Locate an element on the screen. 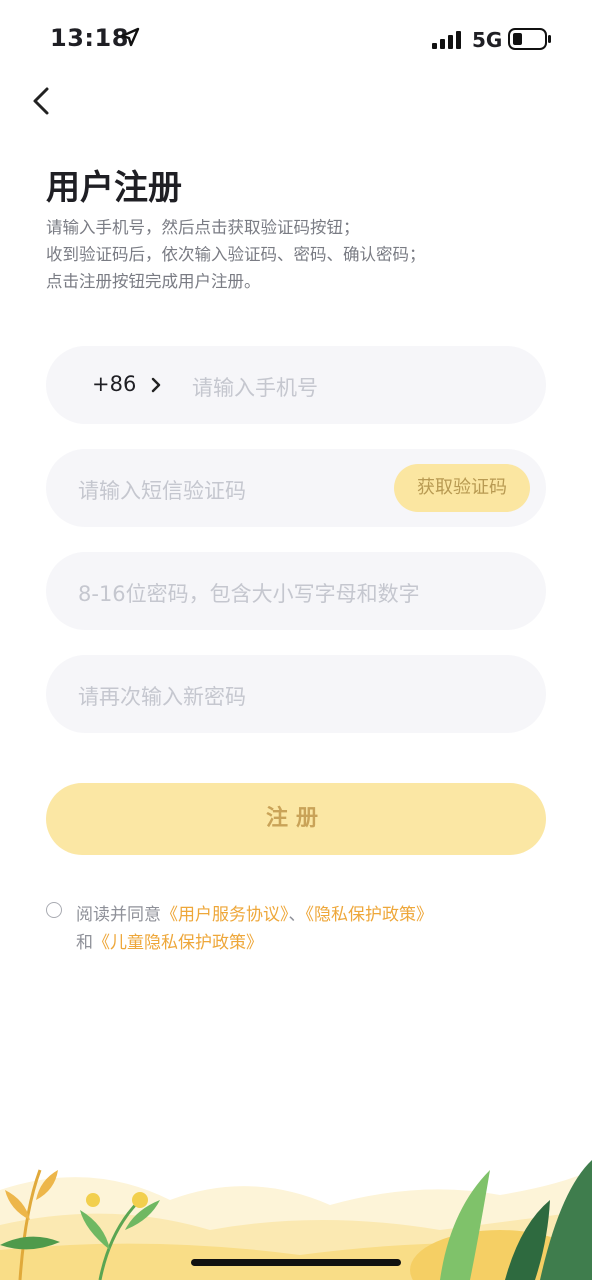  status-time: 13:18 is located at coordinates (89, 38).